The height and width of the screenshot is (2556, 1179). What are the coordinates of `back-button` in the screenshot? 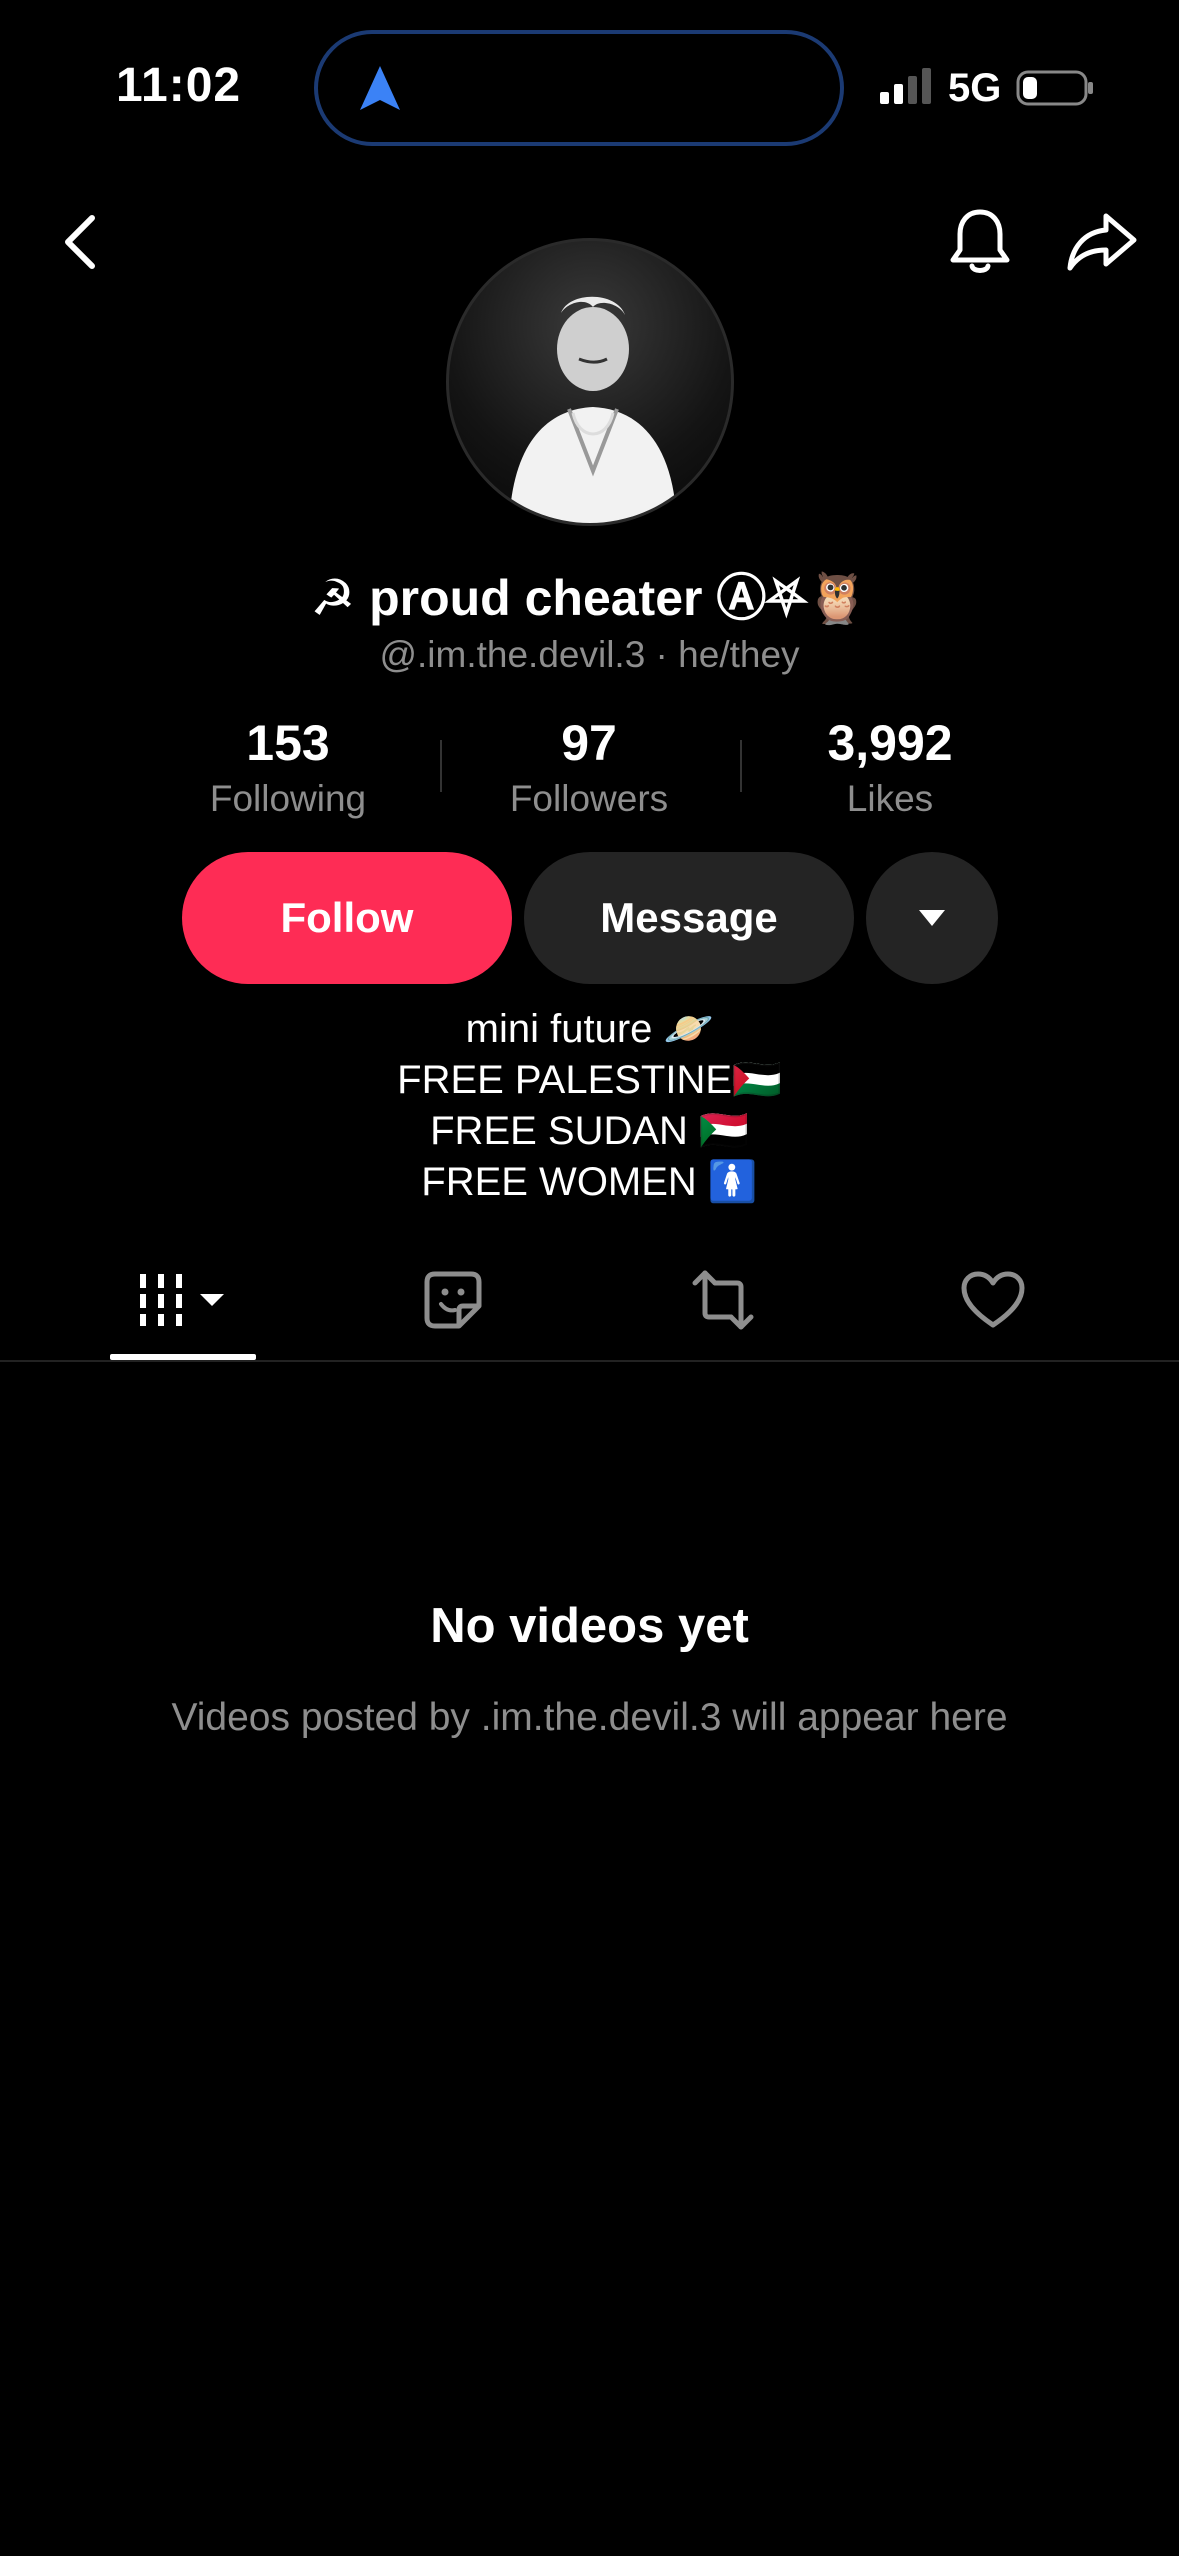 It's located at (80, 242).